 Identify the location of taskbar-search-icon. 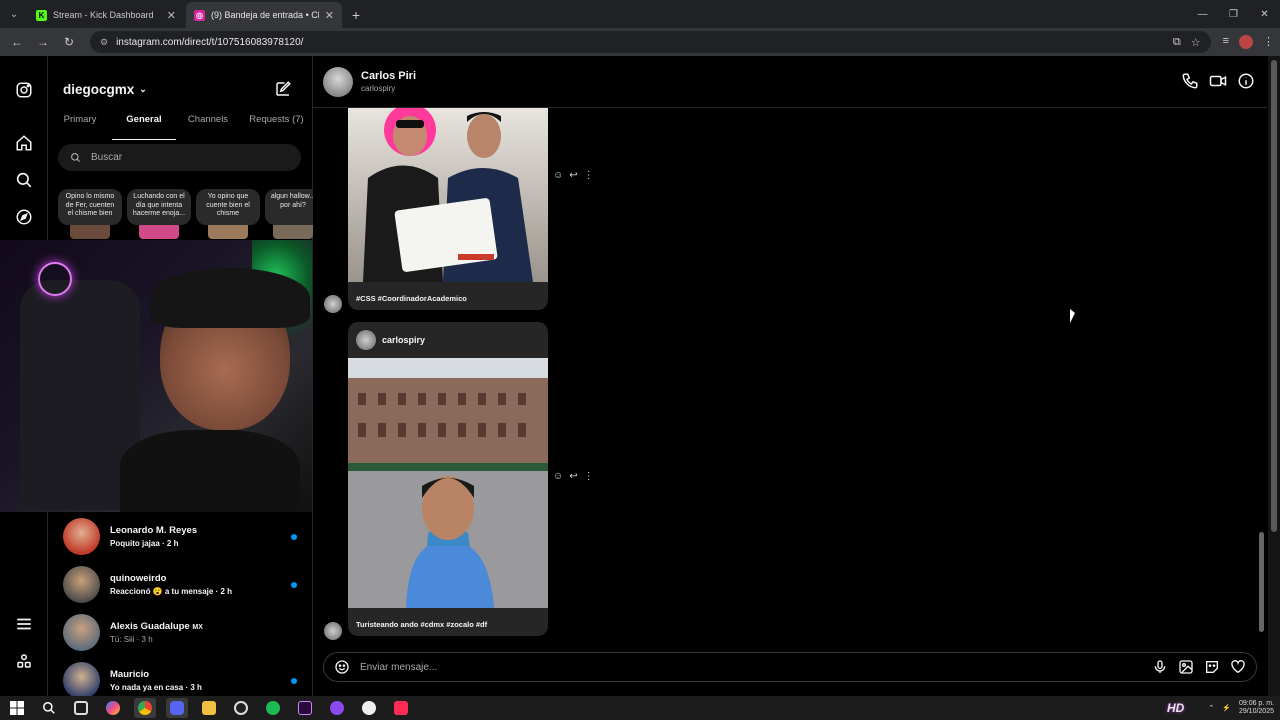
(49, 708).